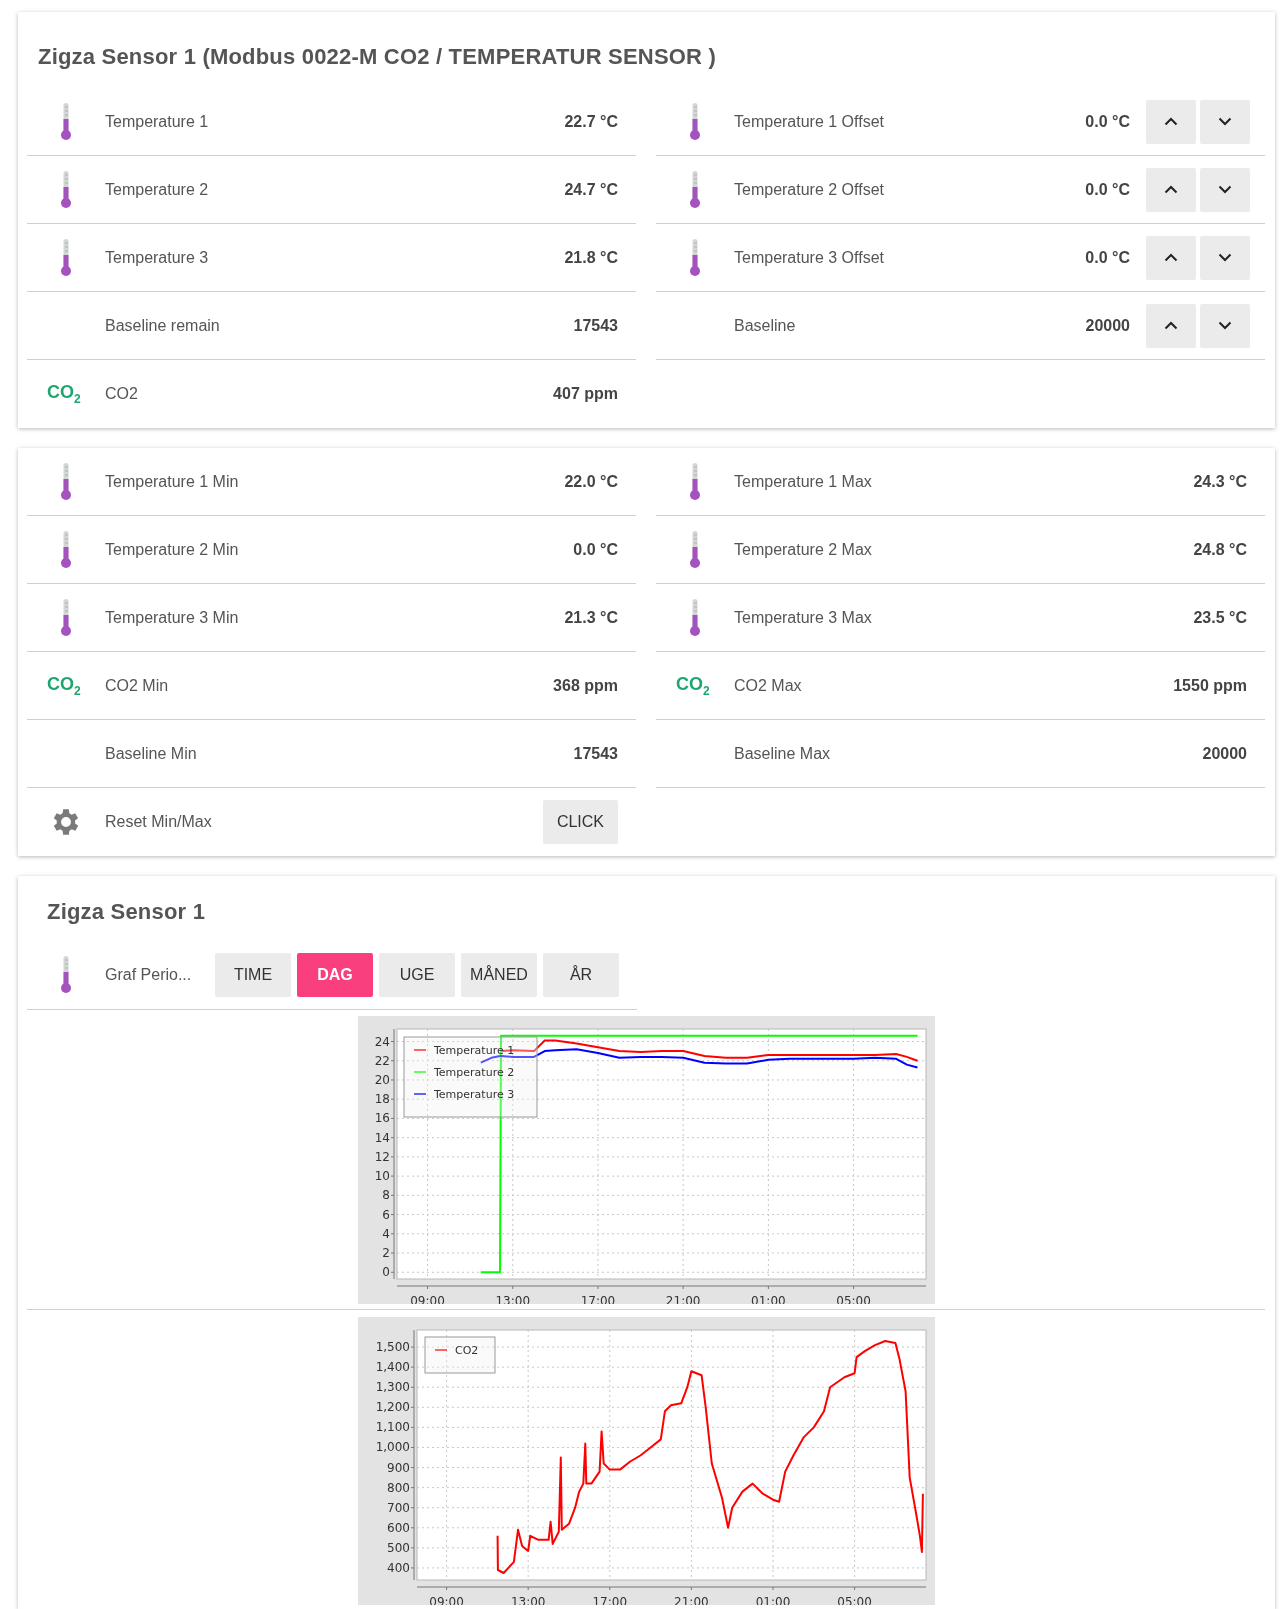 Image resolution: width=1285 pixels, height=1609 pixels. I want to click on legend-box, so click(459, 1355).